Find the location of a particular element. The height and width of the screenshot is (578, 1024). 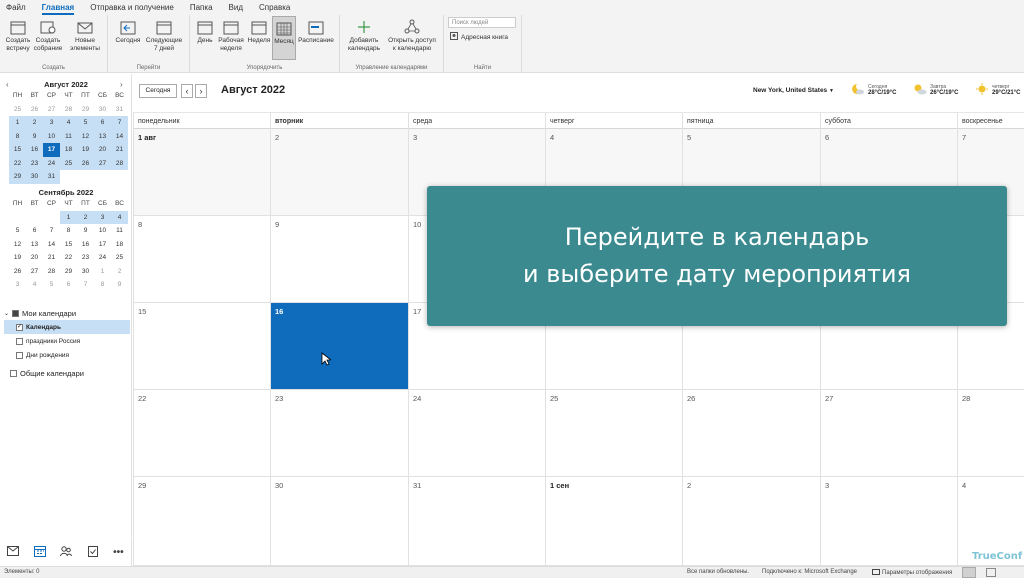

reading-view-icon is located at coordinates (991, 572).